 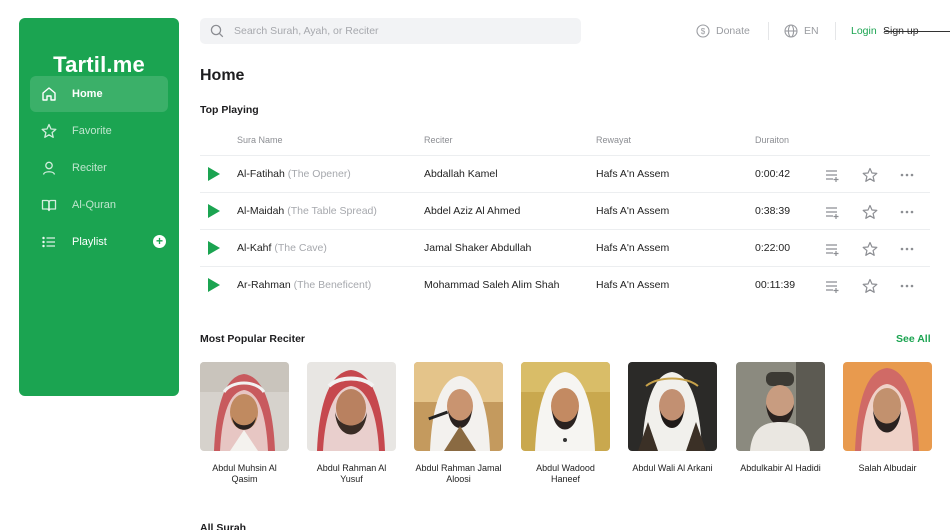 What do you see at coordinates (254, 248) in the screenshot?
I see `sura-name: Al-Kahf` at bounding box center [254, 248].